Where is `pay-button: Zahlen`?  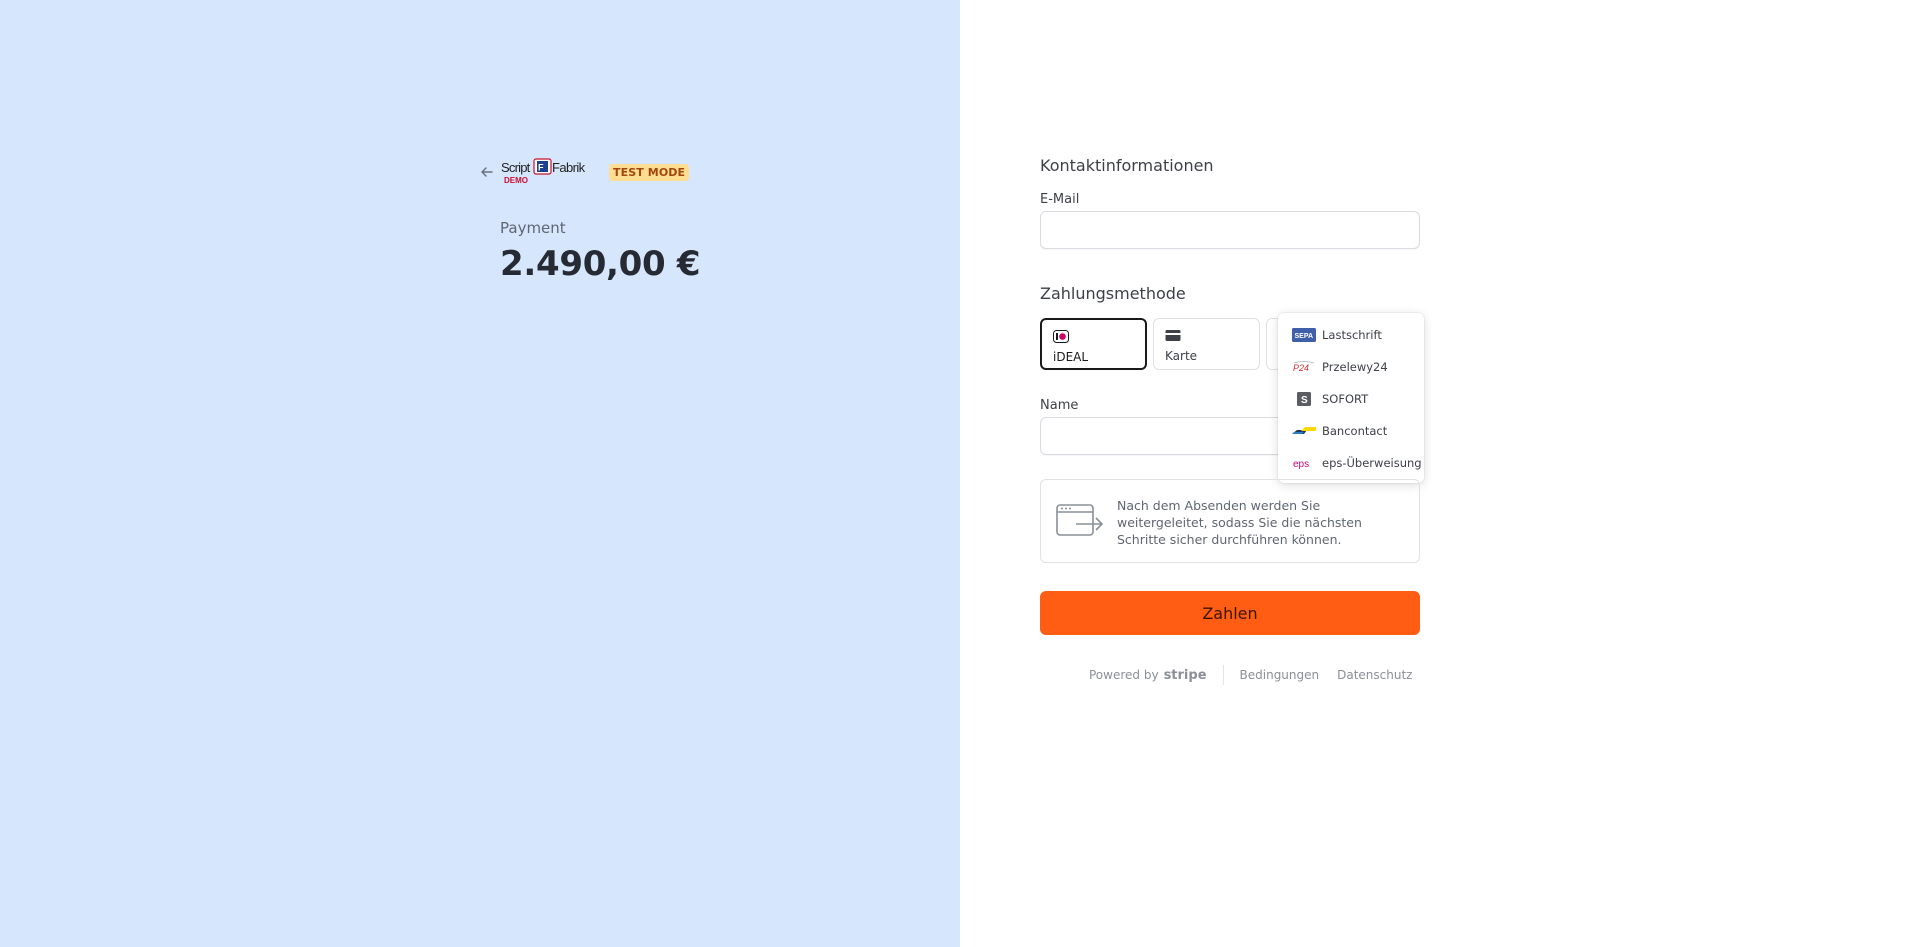 pay-button: Zahlen is located at coordinates (1230, 613).